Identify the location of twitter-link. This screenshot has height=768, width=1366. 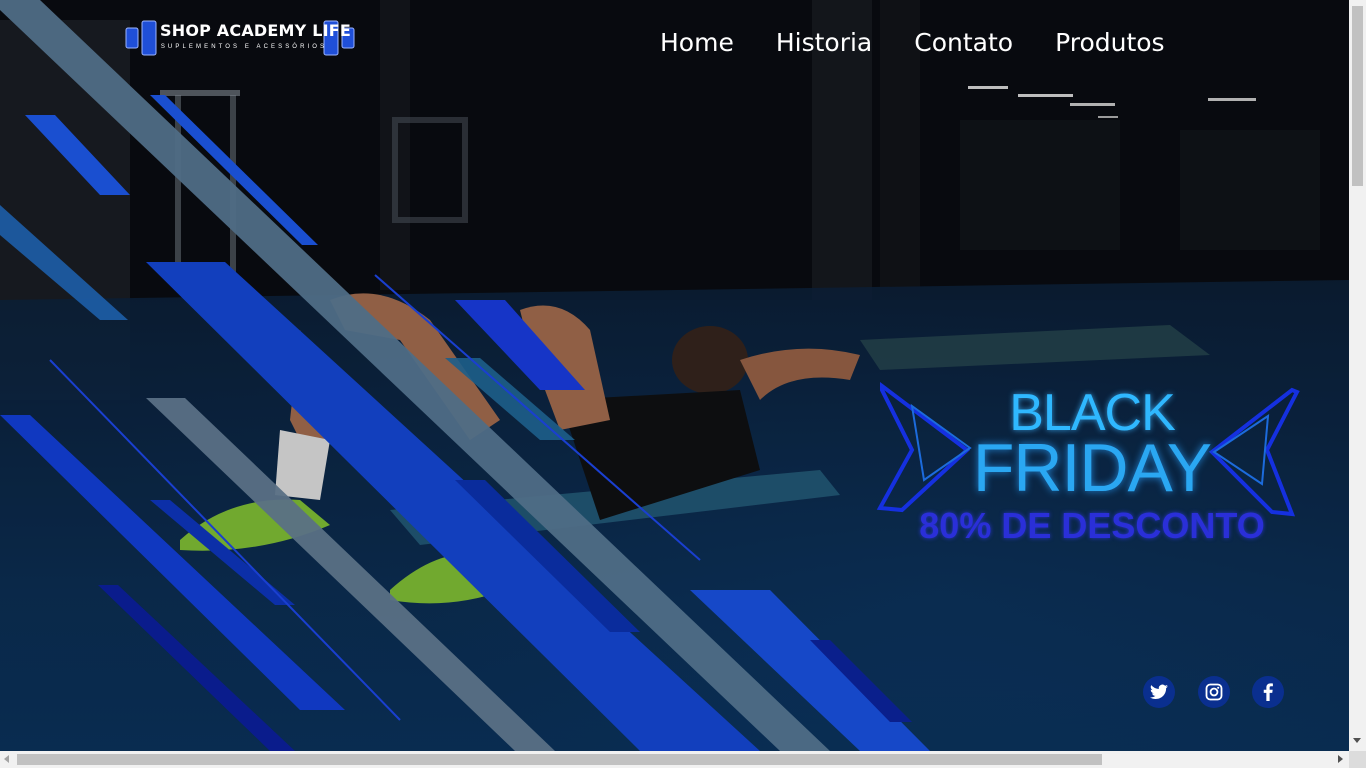
(1159, 692).